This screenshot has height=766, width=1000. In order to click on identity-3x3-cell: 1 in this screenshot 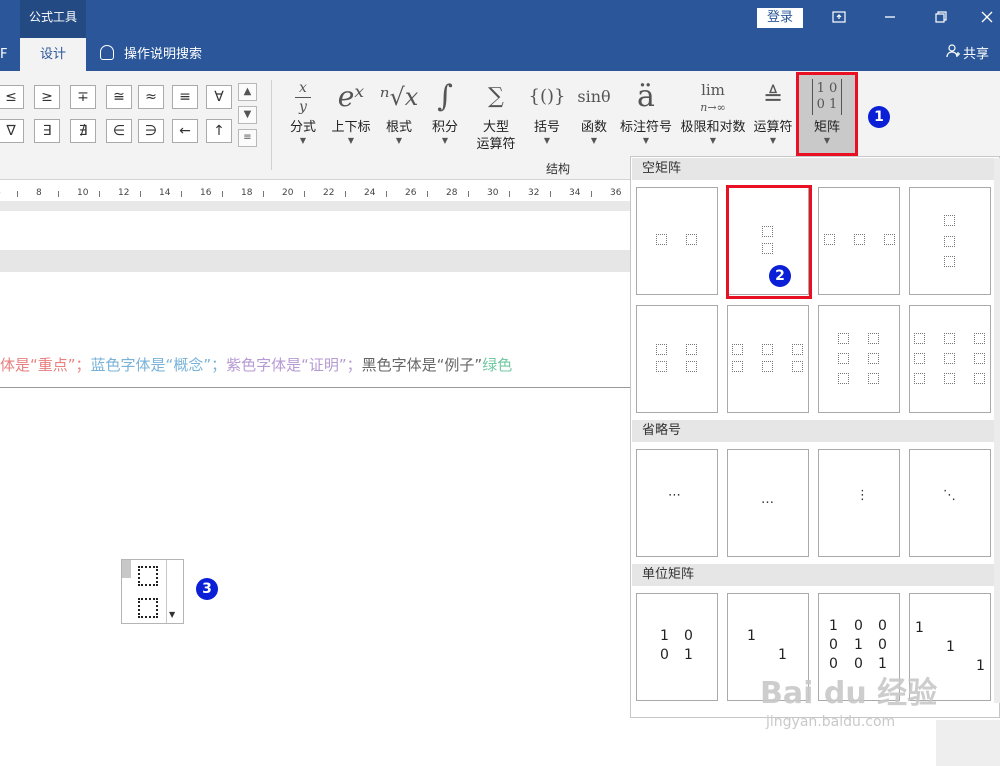, I will do `click(833, 626)`.